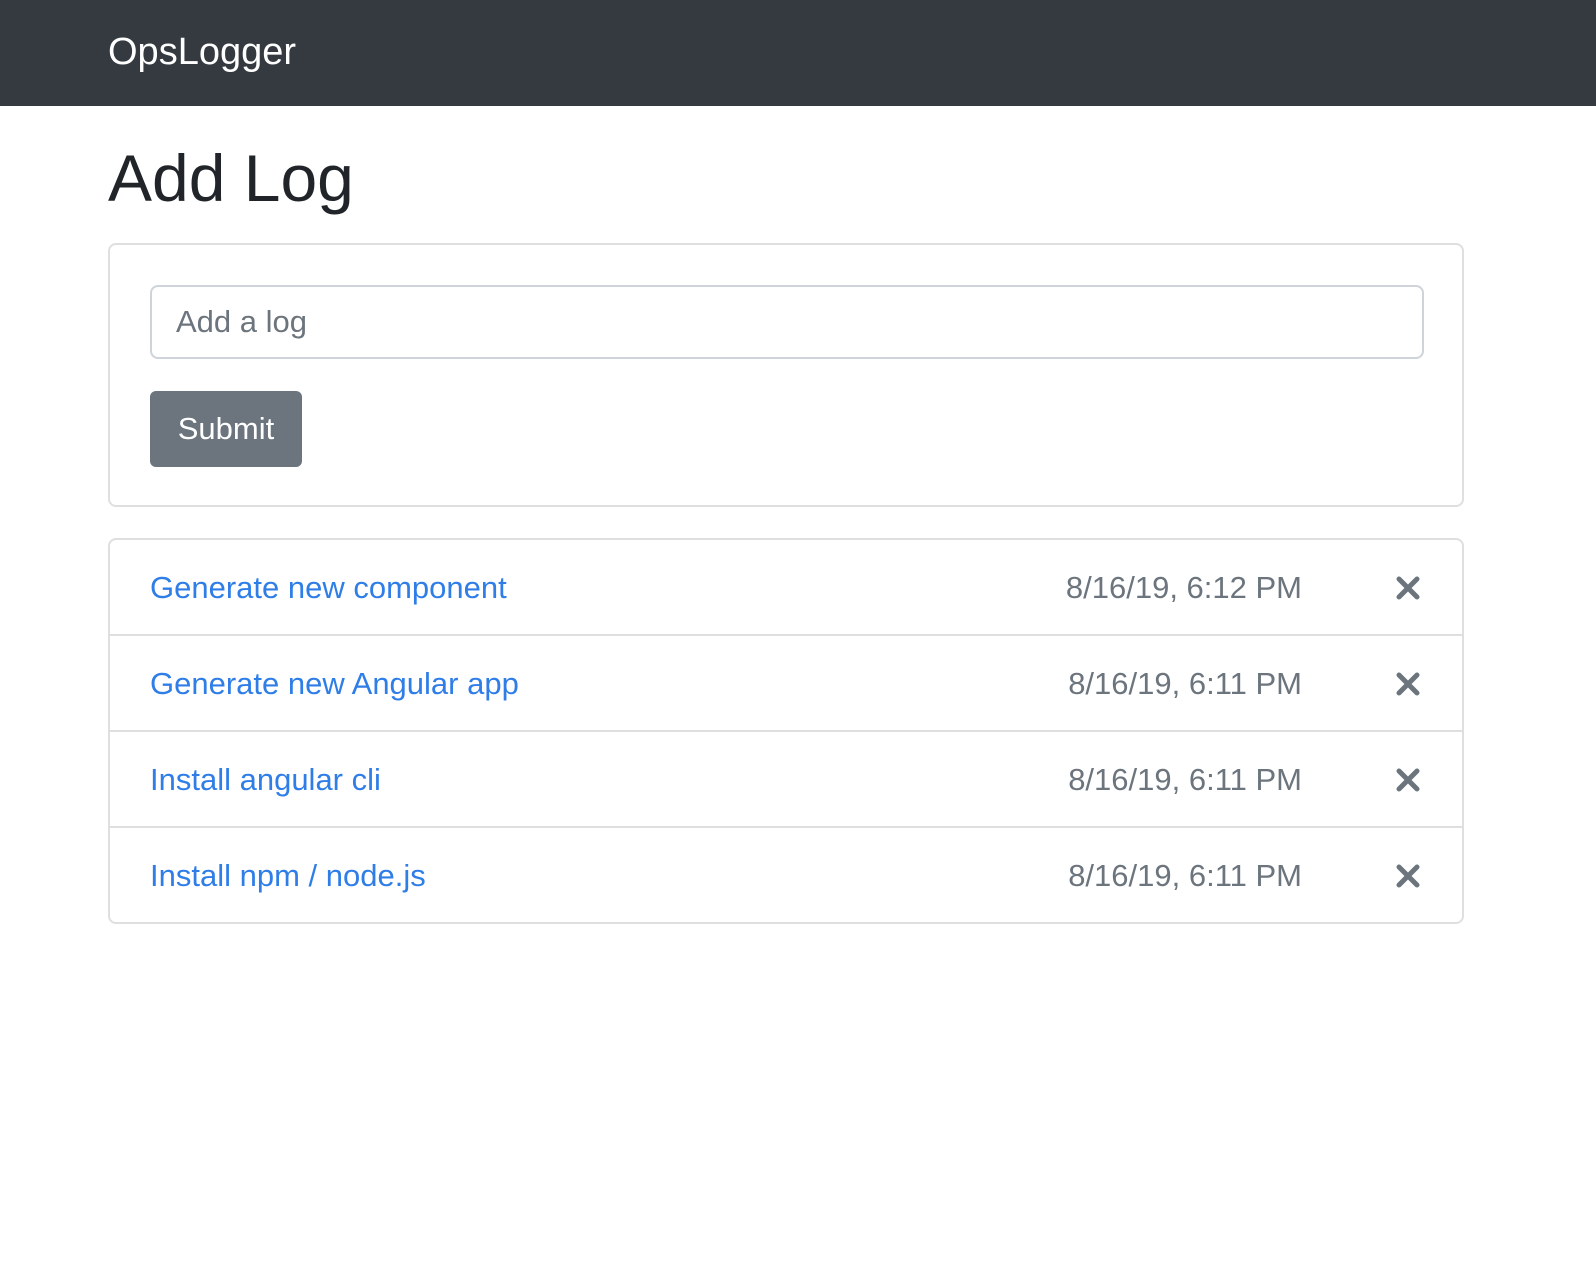 This screenshot has width=1596, height=1284. What do you see at coordinates (798, 53) in the screenshot?
I see `navbar: OpsLogger` at bounding box center [798, 53].